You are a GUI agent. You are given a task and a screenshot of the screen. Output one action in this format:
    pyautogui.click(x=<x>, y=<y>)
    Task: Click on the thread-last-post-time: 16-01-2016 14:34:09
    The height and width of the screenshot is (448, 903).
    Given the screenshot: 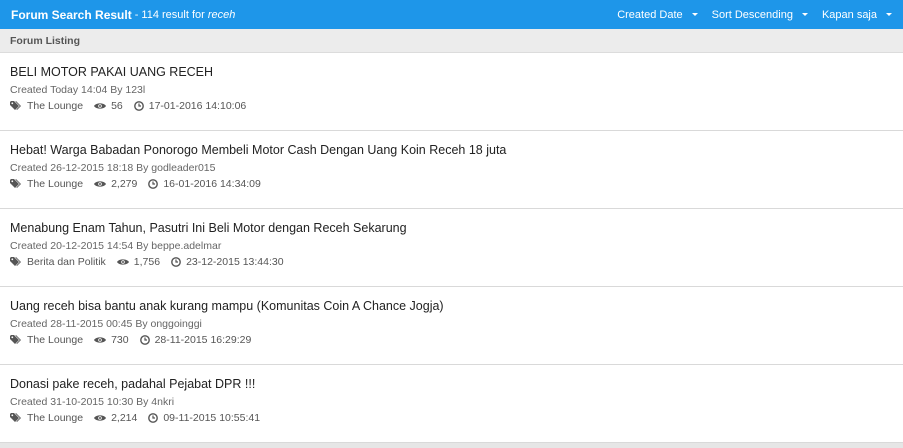 What is the action you would take?
    pyautogui.click(x=212, y=184)
    